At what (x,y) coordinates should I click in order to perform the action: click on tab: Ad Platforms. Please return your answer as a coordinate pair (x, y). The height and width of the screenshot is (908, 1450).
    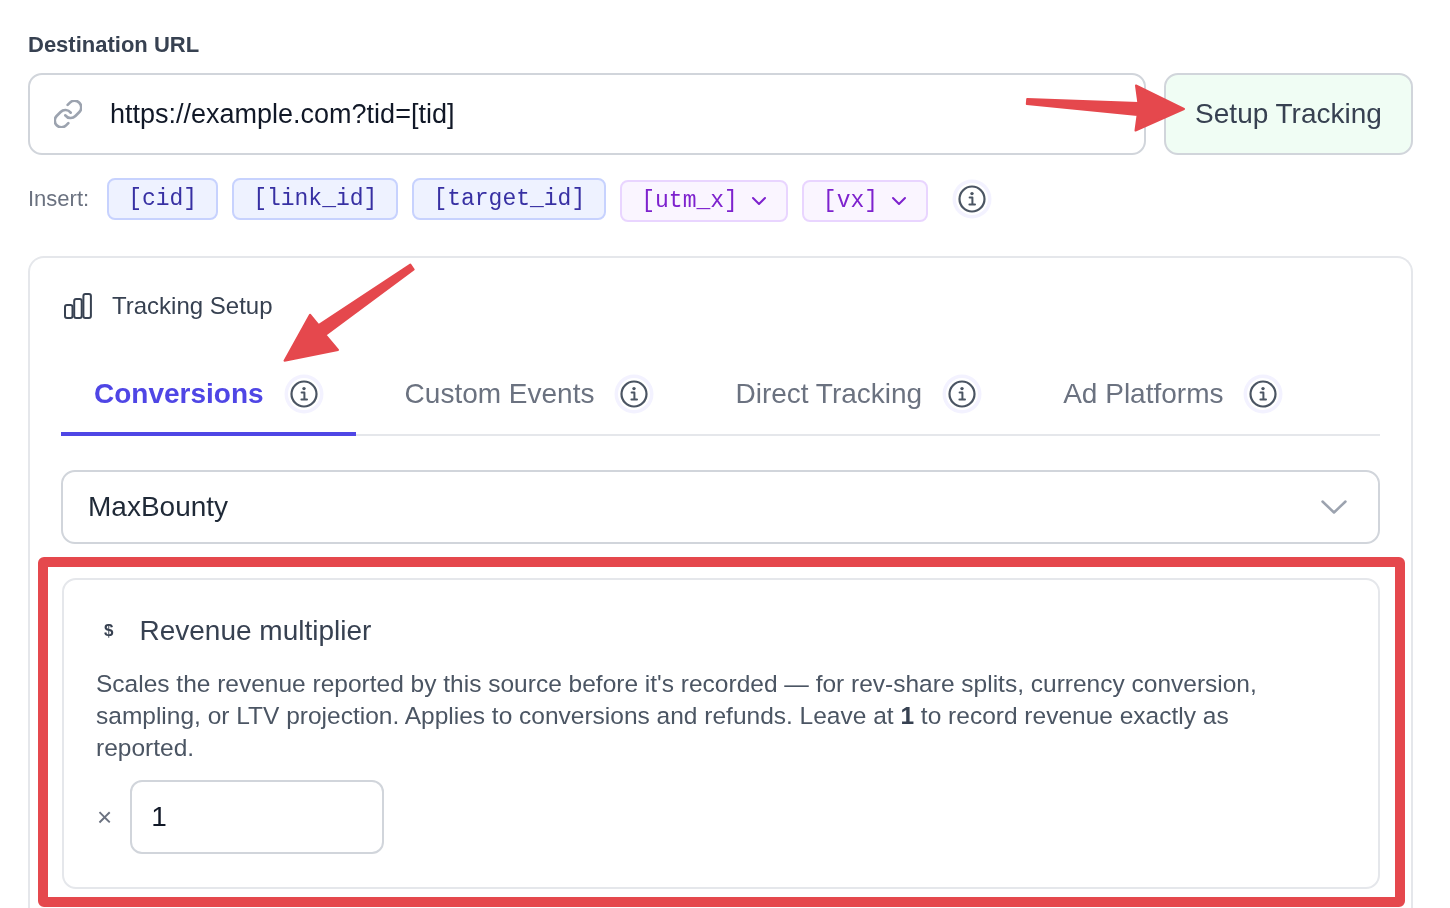
    Looking at the image, I should click on (1173, 396).